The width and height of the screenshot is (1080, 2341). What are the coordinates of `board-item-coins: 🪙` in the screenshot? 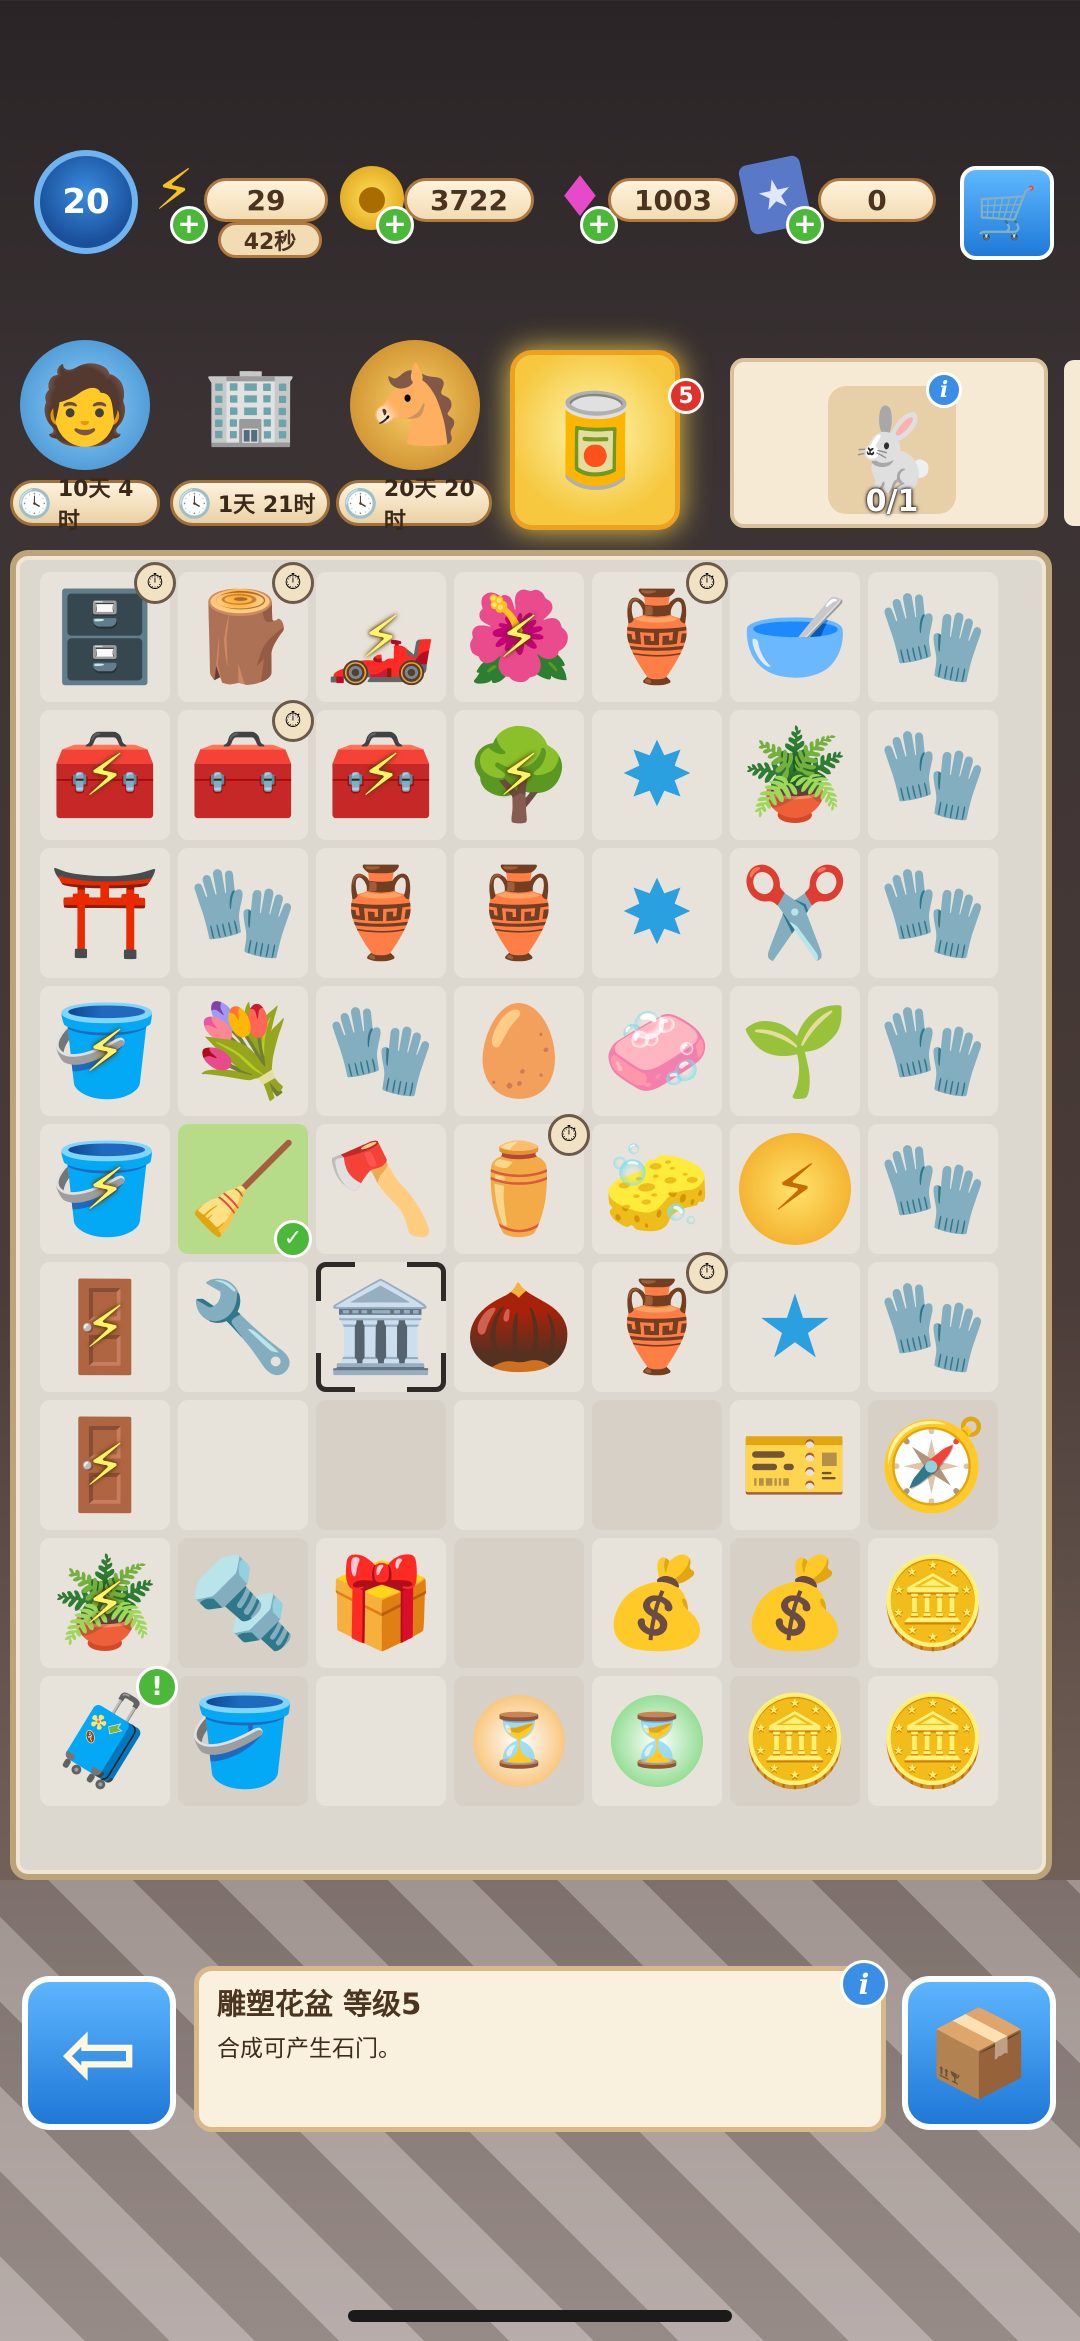 It's located at (933, 1603).